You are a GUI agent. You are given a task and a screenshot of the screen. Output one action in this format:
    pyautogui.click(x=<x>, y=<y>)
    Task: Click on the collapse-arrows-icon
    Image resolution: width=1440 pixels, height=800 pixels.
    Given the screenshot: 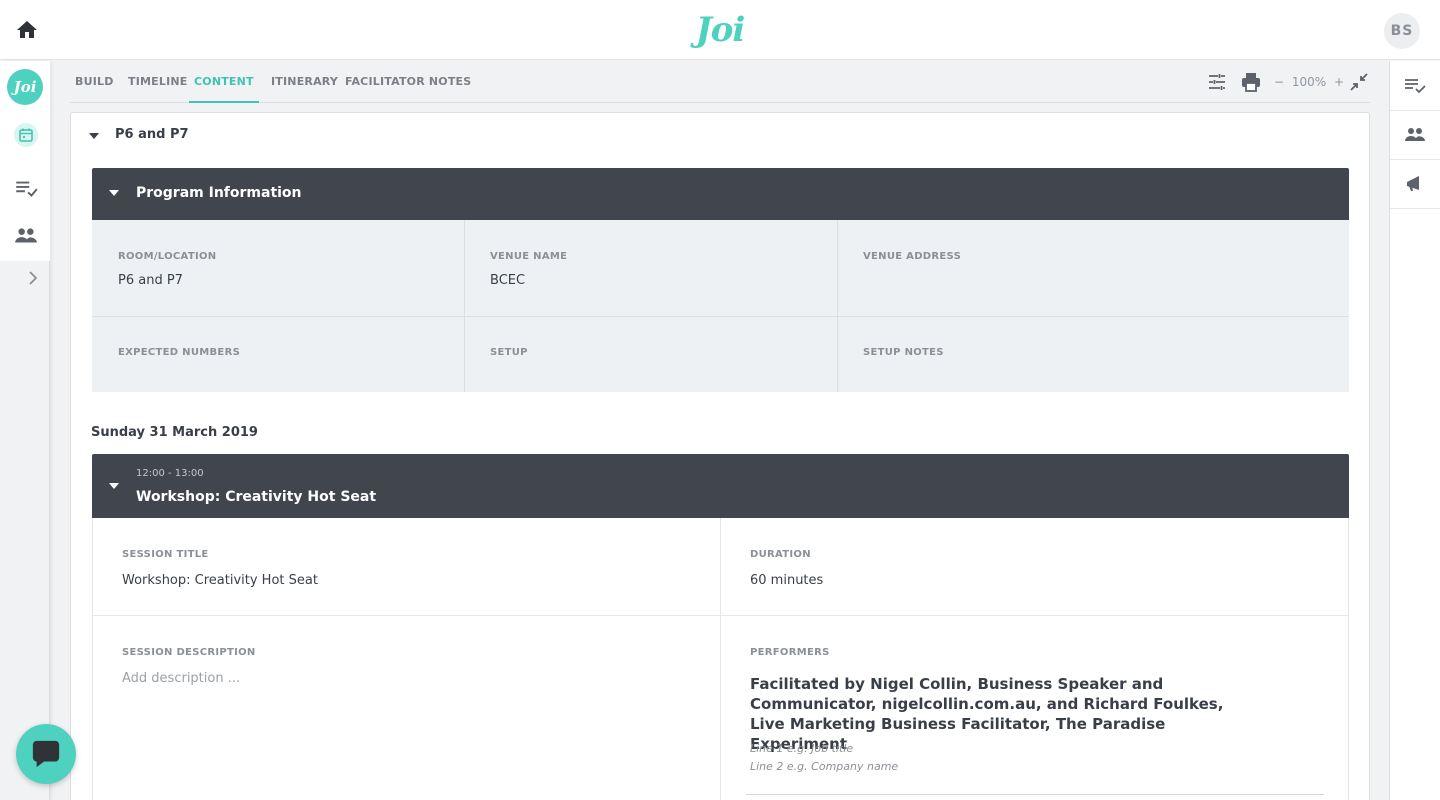 What is the action you would take?
    pyautogui.click(x=1359, y=82)
    